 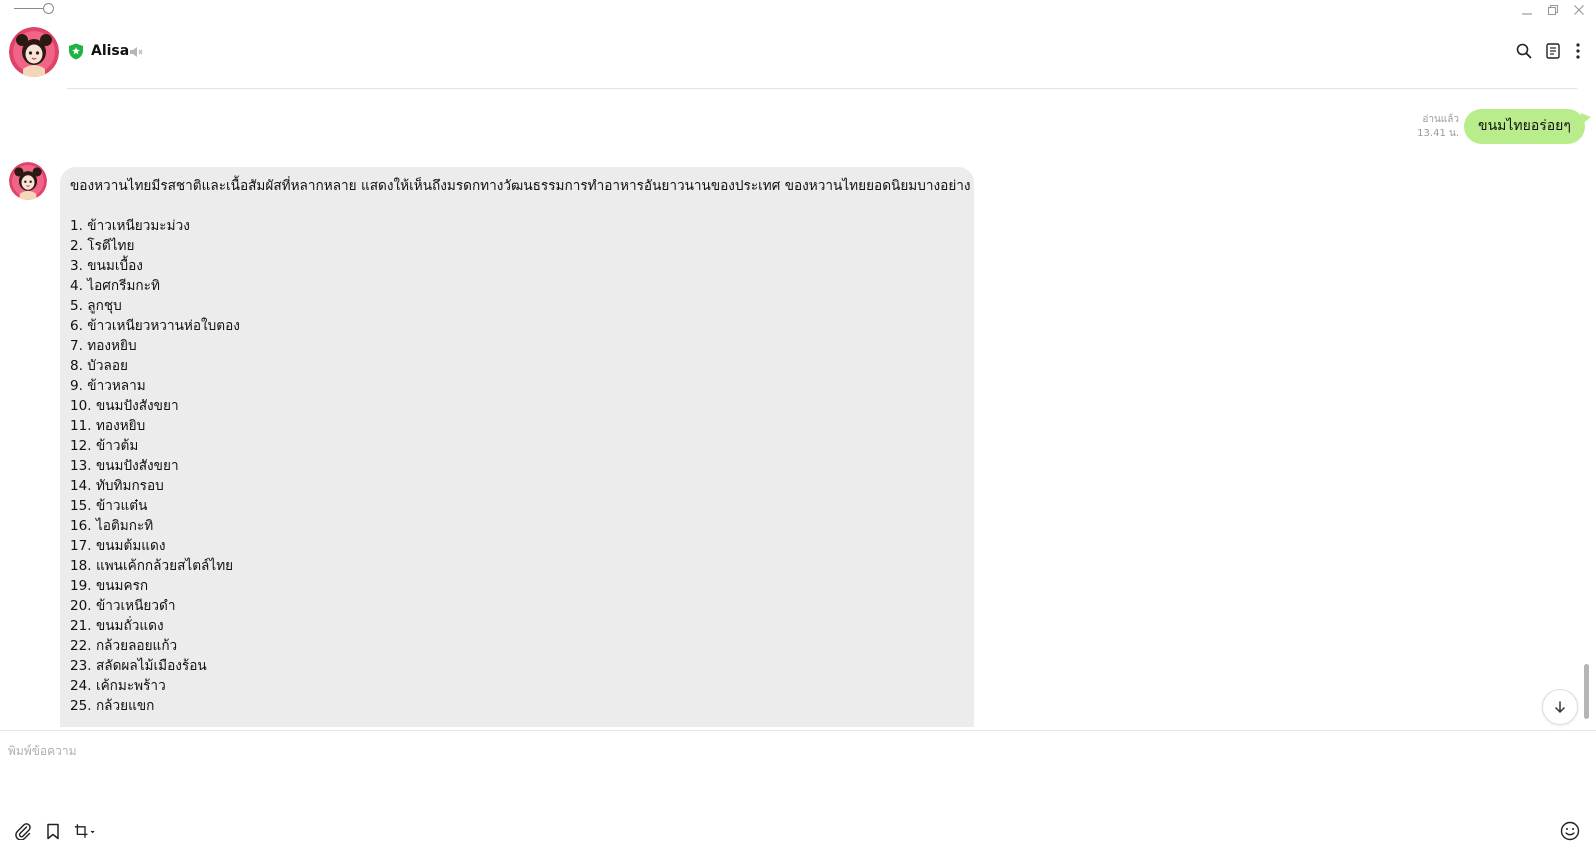 I want to click on list-item: 25. กล้วยแขก, so click(x=112, y=706).